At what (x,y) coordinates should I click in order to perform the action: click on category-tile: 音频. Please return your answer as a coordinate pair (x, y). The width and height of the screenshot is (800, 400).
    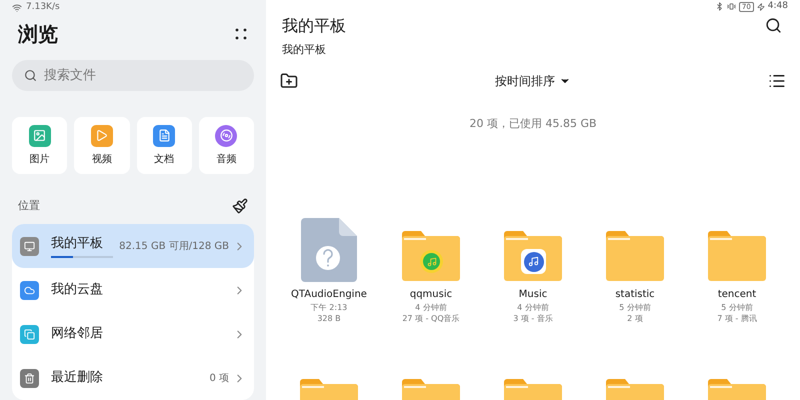
    Looking at the image, I should click on (226, 145).